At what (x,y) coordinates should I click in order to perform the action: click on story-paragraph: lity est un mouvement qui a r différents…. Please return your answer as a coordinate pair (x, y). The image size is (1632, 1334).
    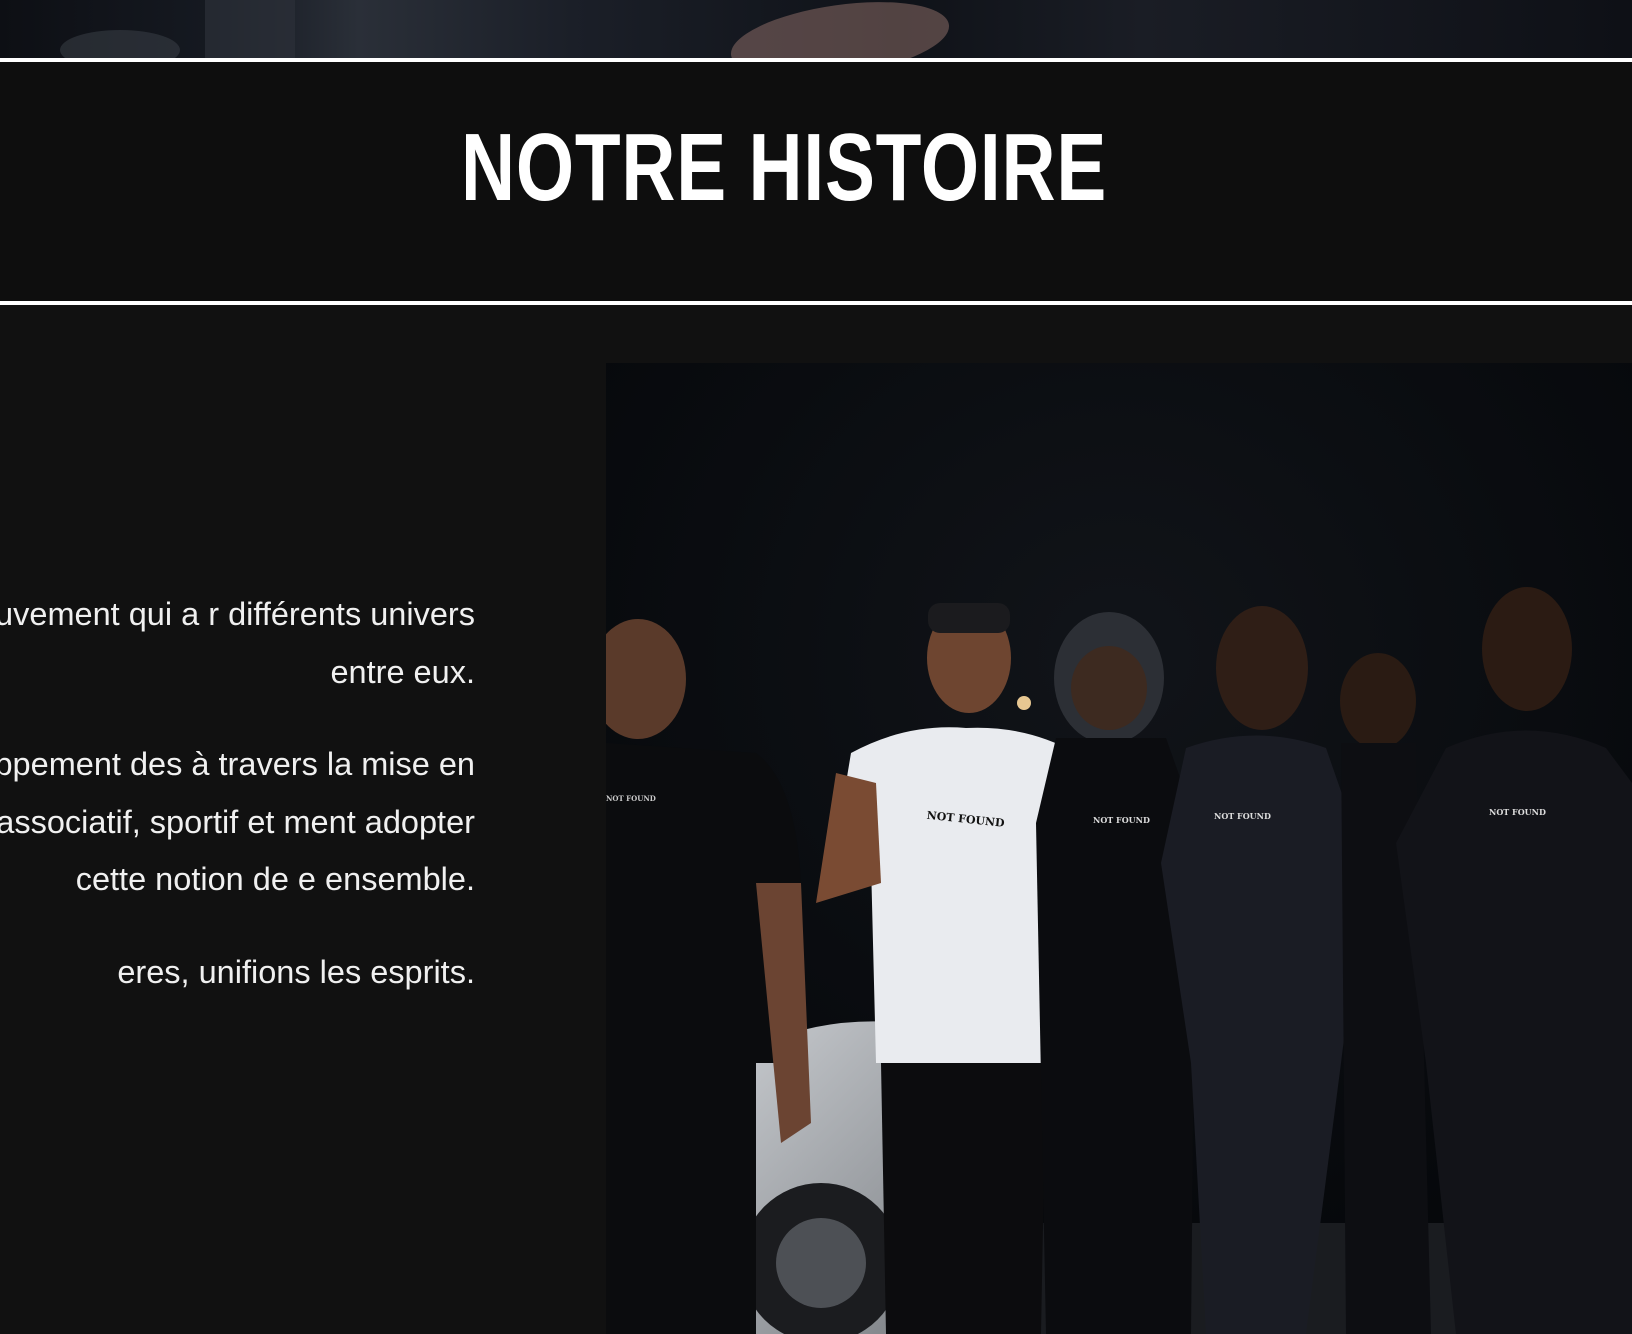
    Looking at the image, I should click on (237, 643).